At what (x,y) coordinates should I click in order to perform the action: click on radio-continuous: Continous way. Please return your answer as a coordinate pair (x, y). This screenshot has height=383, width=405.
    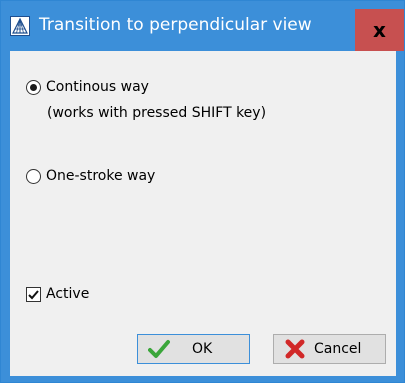
    Looking at the image, I should click on (87, 87).